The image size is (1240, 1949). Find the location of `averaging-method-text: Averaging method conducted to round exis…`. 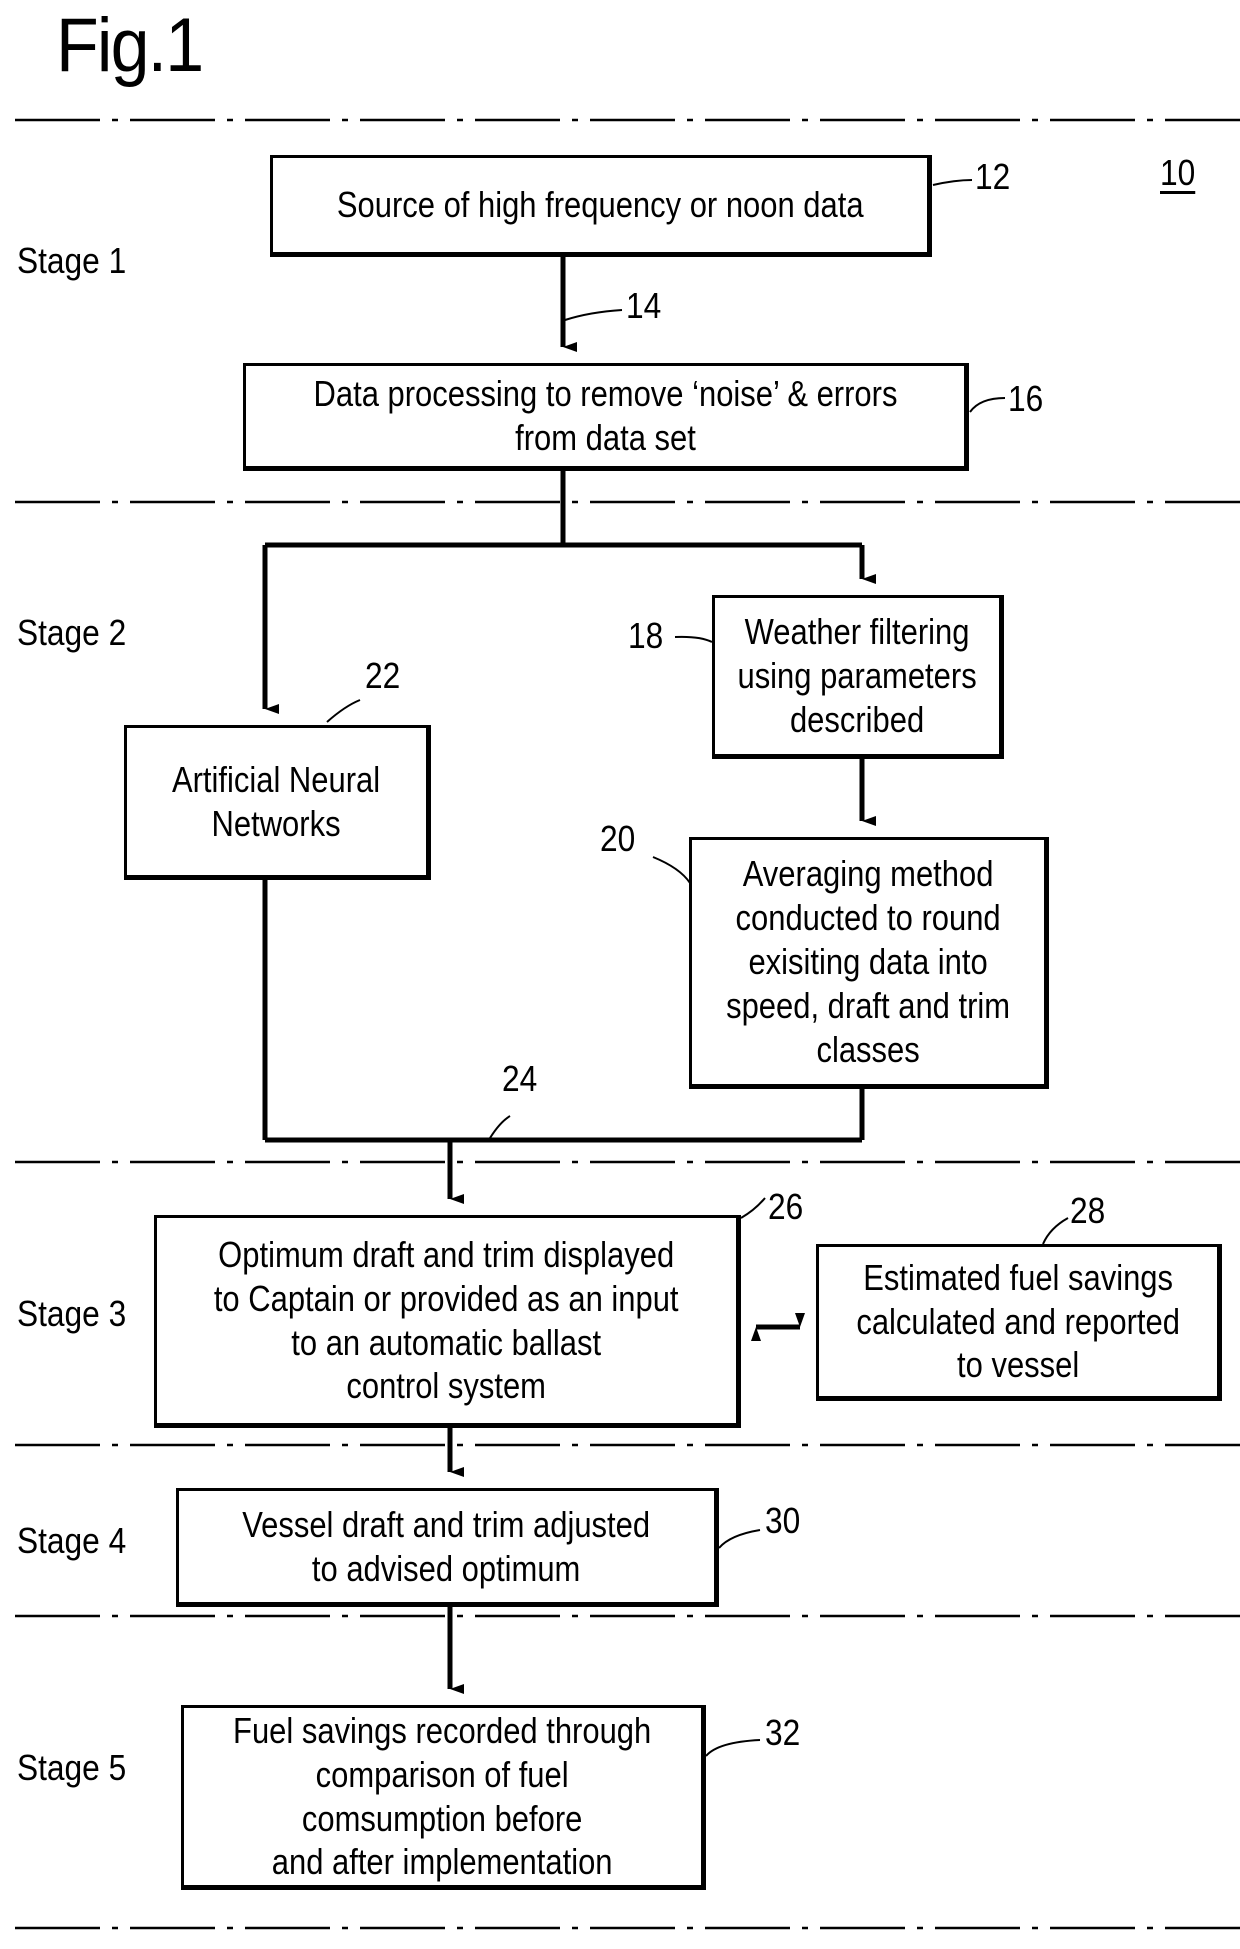

averaging-method-text: Averaging method conducted to round exis… is located at coordinates (868, 961).